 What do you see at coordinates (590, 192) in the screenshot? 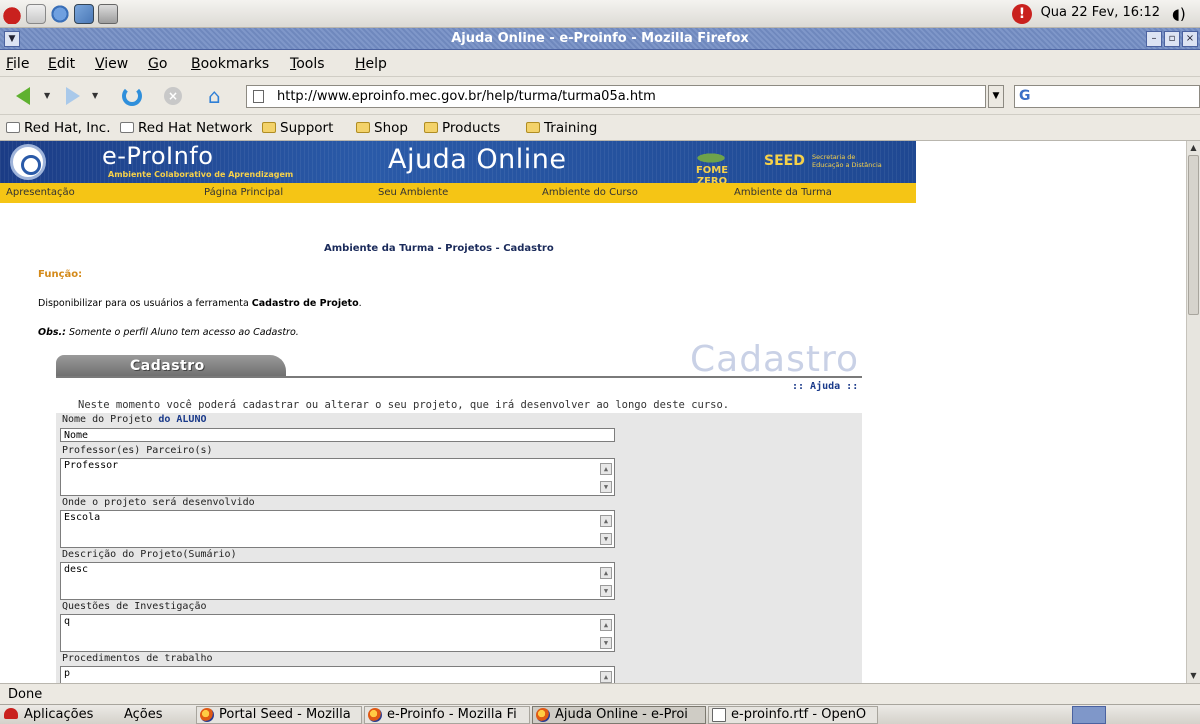
I see `site-nav-ambiente-do-curso: Ambiente do Curso` at bounding box center [590, 192].